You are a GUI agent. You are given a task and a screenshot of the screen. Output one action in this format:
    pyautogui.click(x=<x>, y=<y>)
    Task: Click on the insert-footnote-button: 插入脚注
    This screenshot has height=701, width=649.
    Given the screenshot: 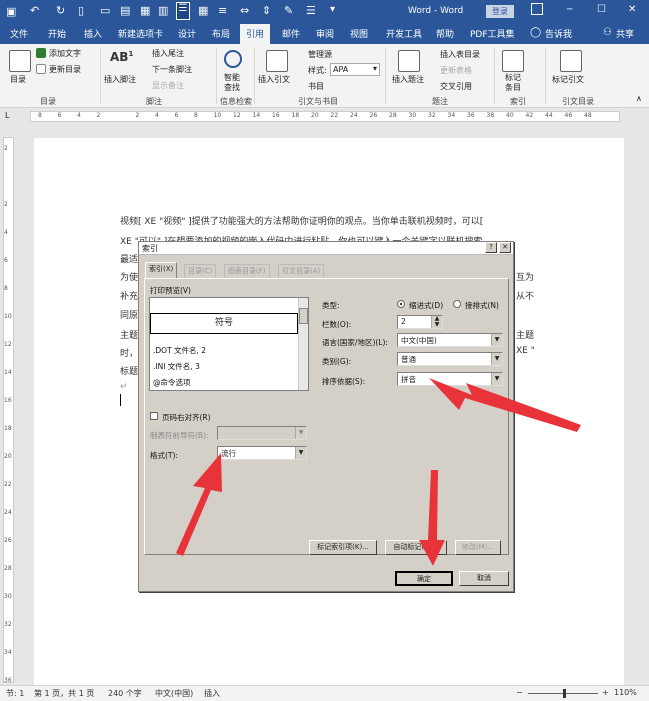 What is the action you would take?
    pyautogui.click(x=120, y=79)
    